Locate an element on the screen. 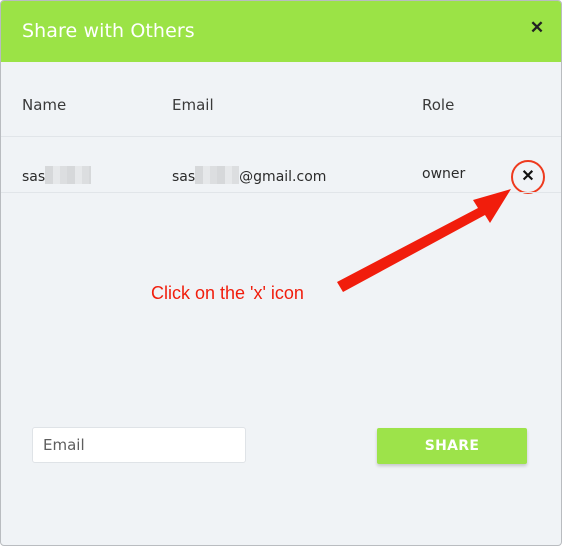 This screenshot has width=562, height=546. email-input is located at coordinates (139, 445).